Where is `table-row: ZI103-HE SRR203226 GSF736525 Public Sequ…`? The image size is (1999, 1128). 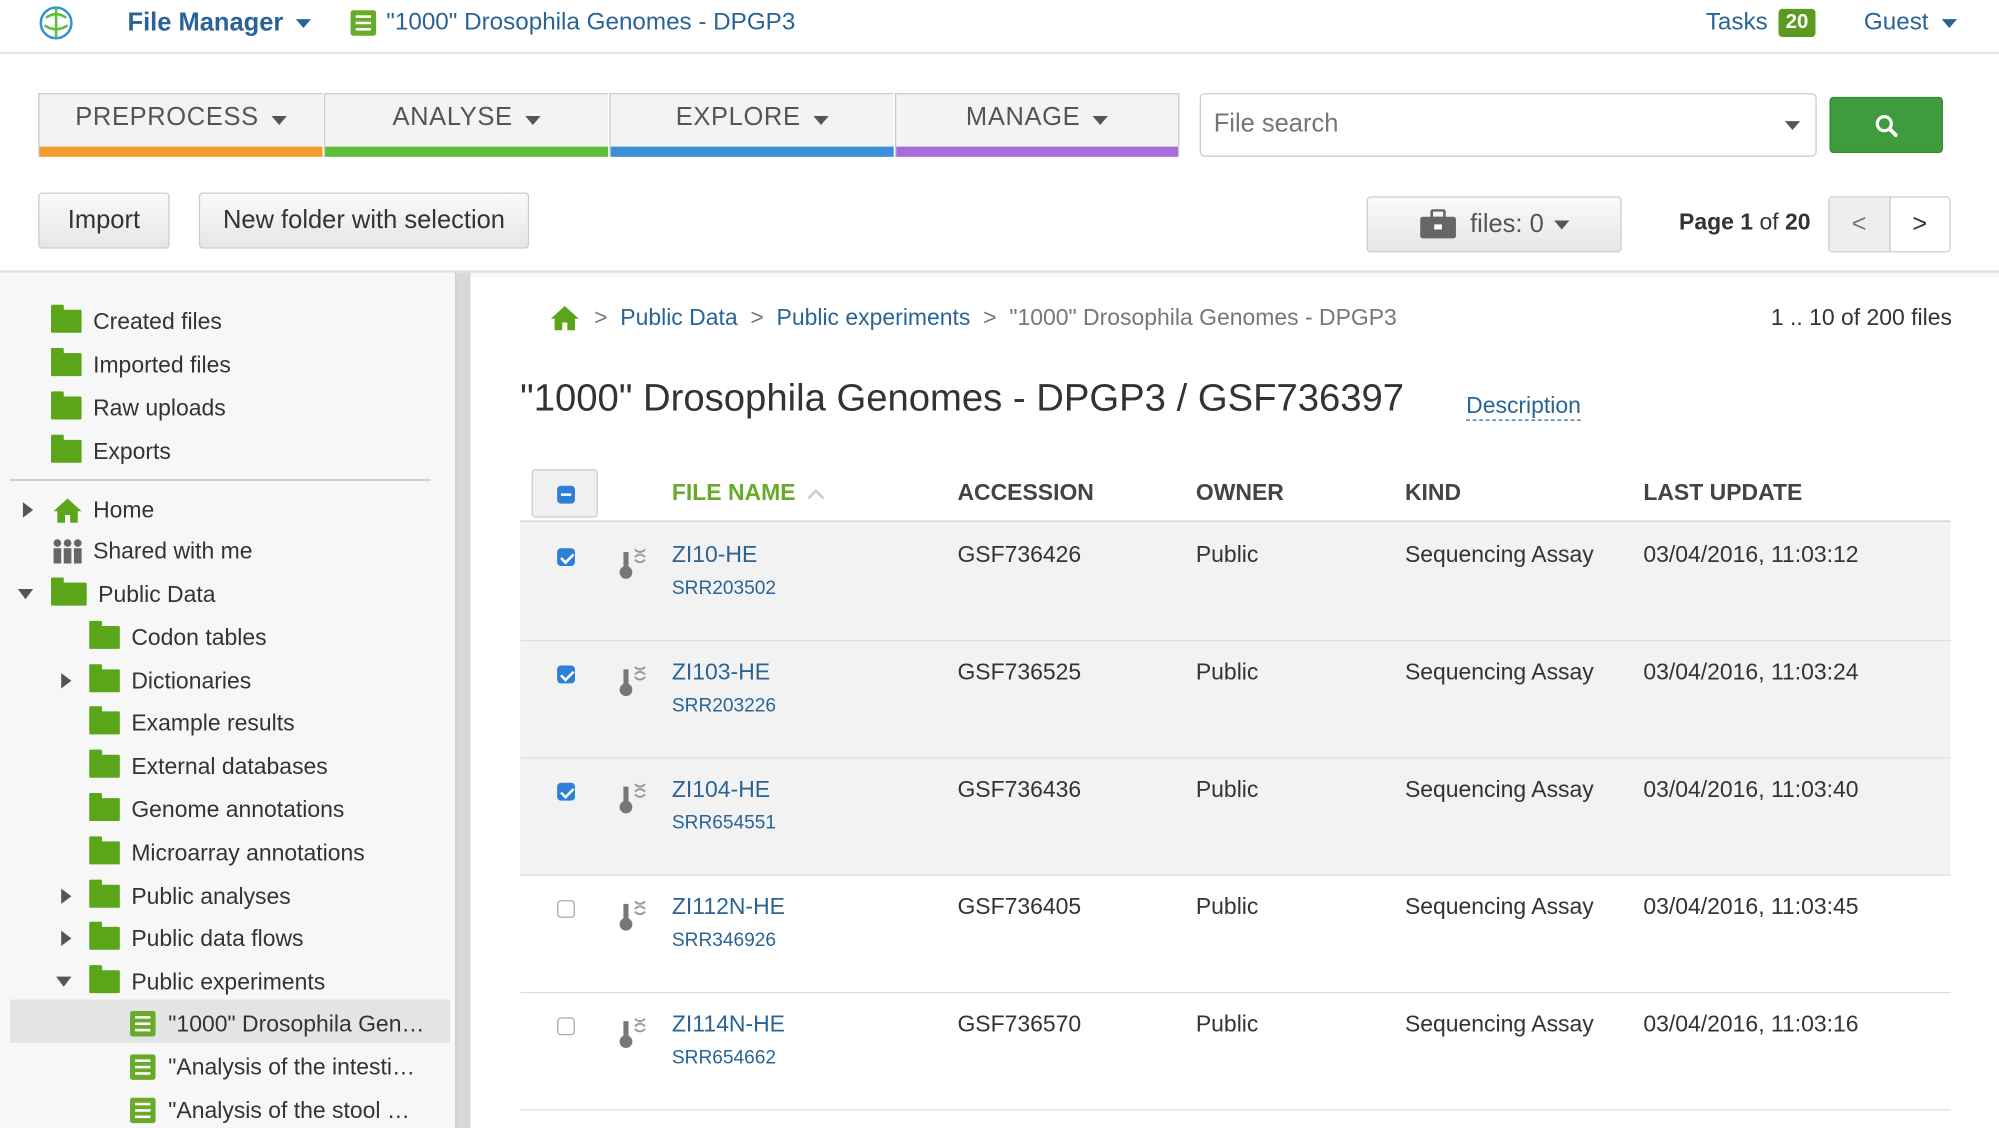 table-row: ZI103-HE SRR203226 GSF736525 Public Sequ… is located at coordinates (1235, 700).